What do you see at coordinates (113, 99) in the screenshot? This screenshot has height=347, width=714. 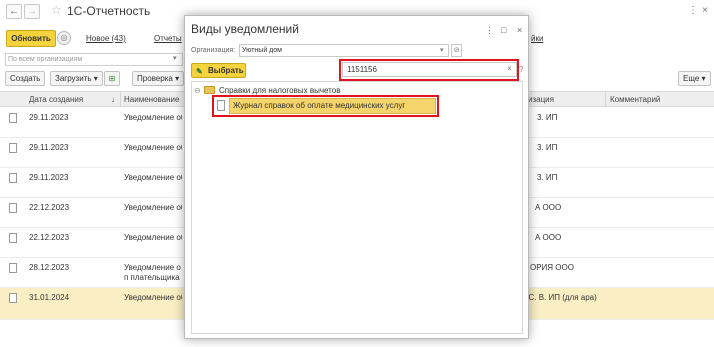 I see `sort-down-icon: ↓` at bounding box center [113, 99].